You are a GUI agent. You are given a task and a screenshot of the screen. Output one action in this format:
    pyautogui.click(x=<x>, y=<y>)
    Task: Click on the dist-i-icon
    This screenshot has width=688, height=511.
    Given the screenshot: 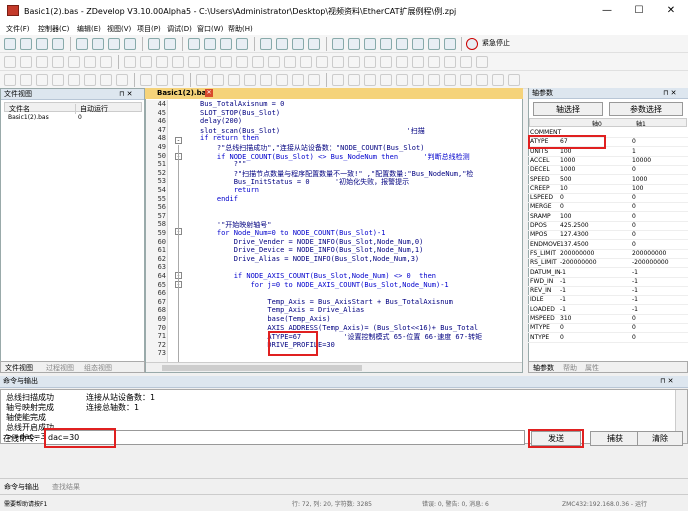 What is the action you would take?
    pyautogui.click(x=466, y=80)
    